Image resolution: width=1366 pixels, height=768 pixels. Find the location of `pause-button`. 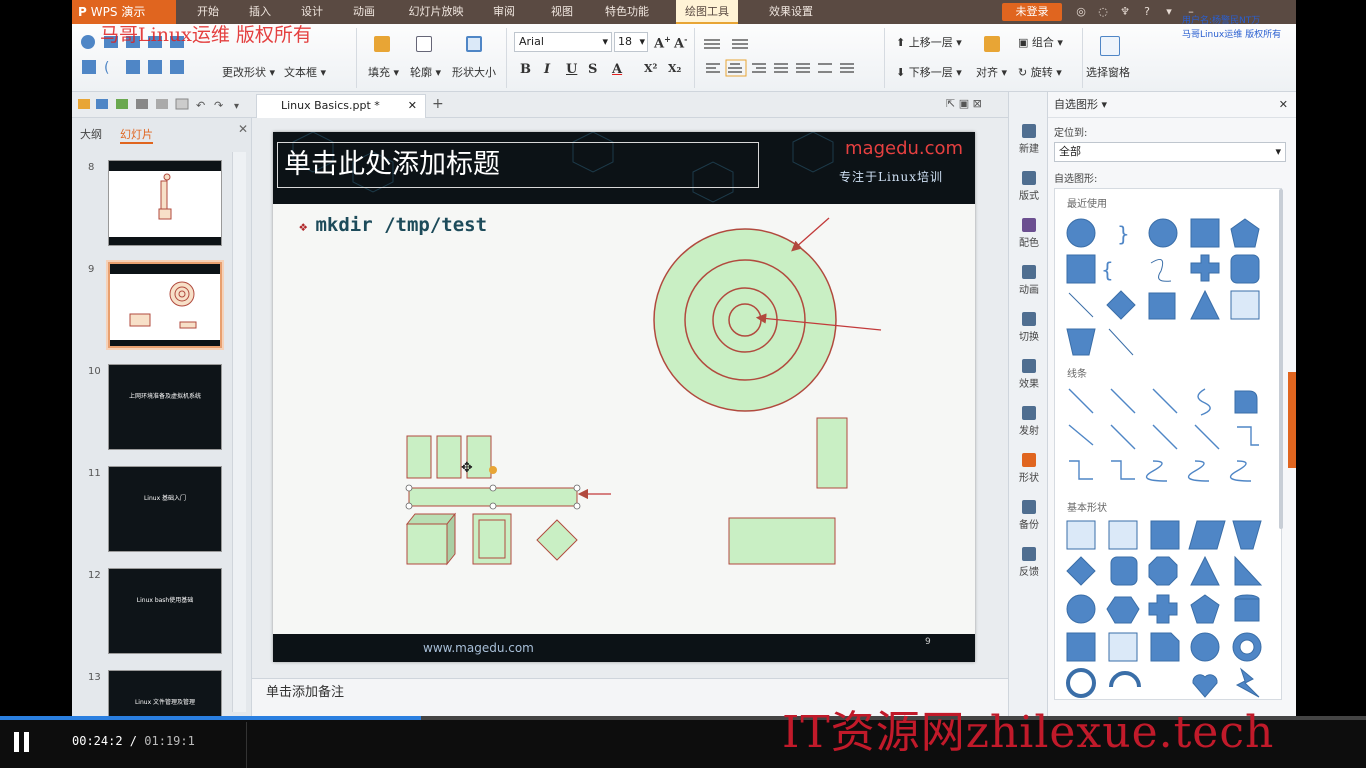

pause-button is located at coordinates (23, 742).